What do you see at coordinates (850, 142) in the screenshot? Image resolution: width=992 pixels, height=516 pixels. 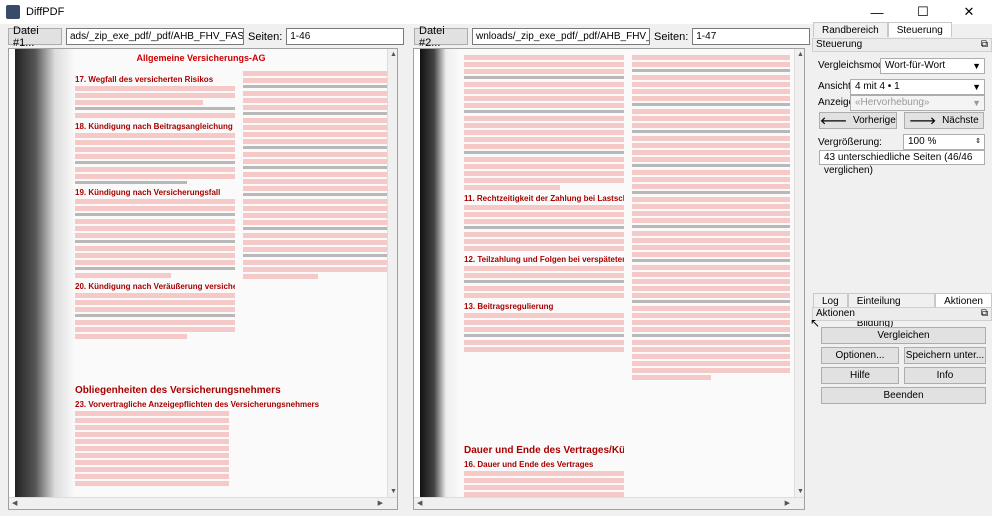 I see `zoom-label: Vergrößerung:` at bounding box center [850, 142].